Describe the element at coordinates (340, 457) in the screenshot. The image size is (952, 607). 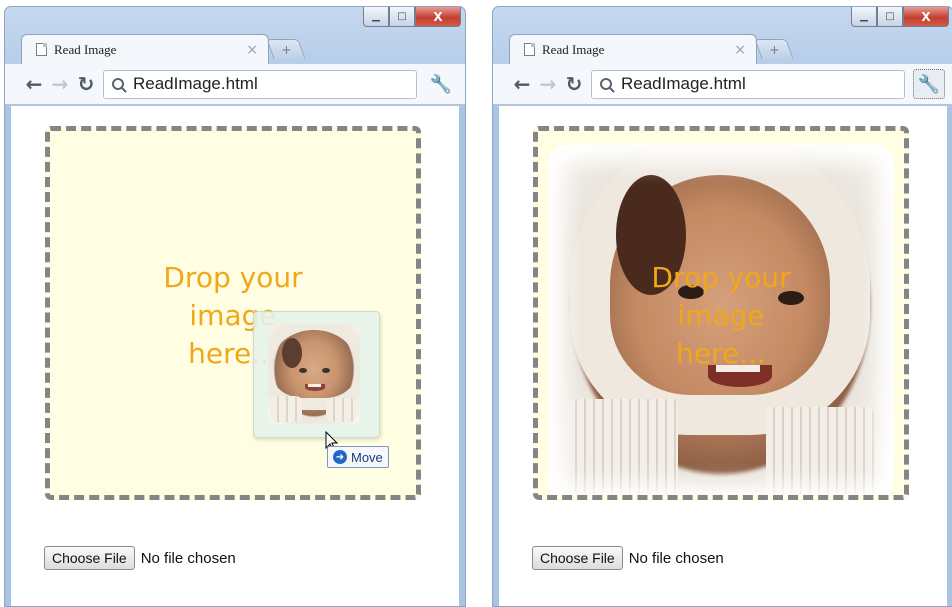
I see `move-arrow-icon: ➜` at that location.